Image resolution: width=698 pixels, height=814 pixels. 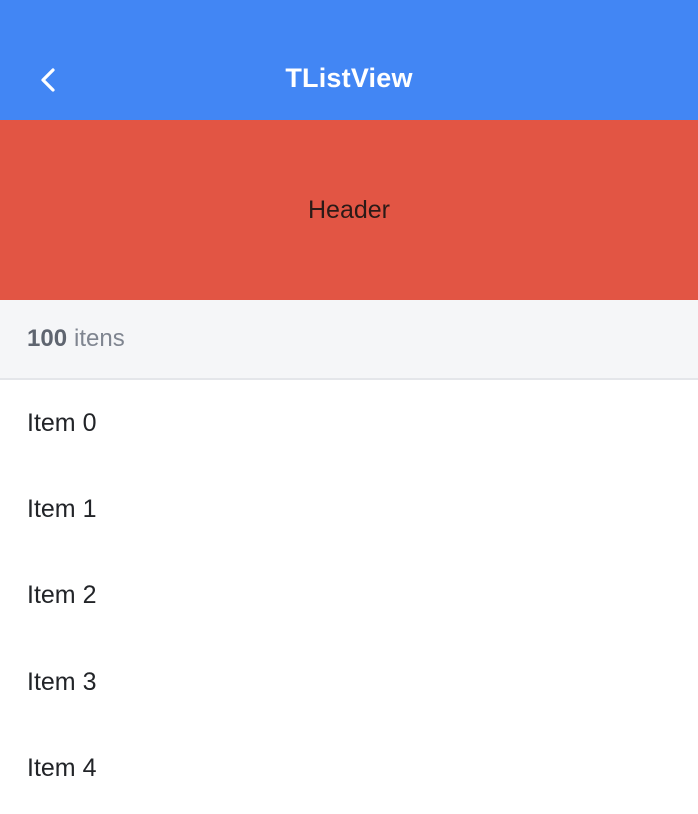 I want to click on list-item: Item 0, so click(x=349, y=423).